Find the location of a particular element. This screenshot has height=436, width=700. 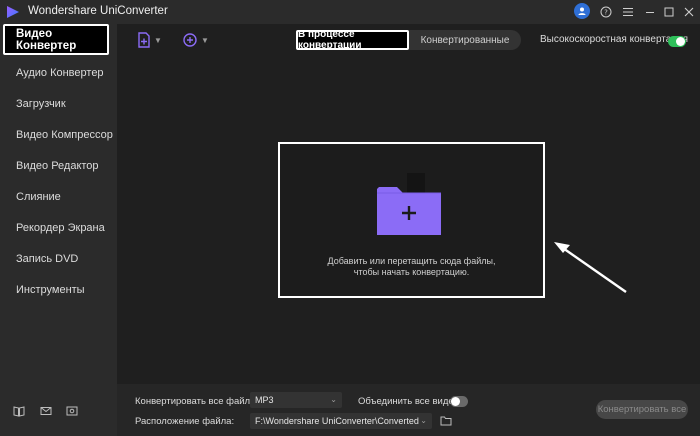

feedback-icon is located at coordinates (72, 411).